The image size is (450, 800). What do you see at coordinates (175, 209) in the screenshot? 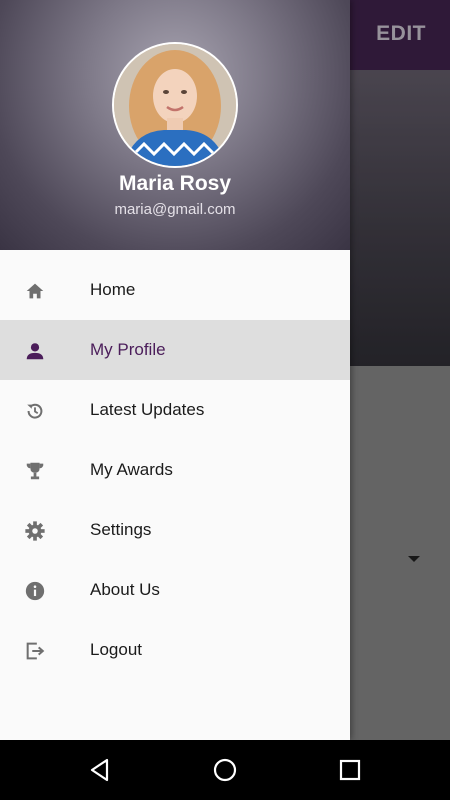
I see `user-email: maria@gmail.com` at bounding box center [175, 209].